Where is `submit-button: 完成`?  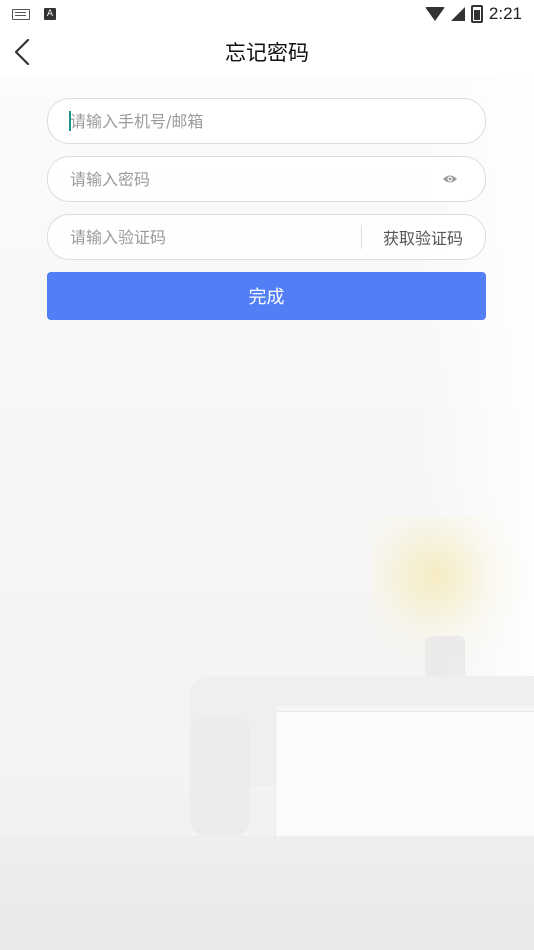
submit-button: 完成 is located at coordinates (266, 296).